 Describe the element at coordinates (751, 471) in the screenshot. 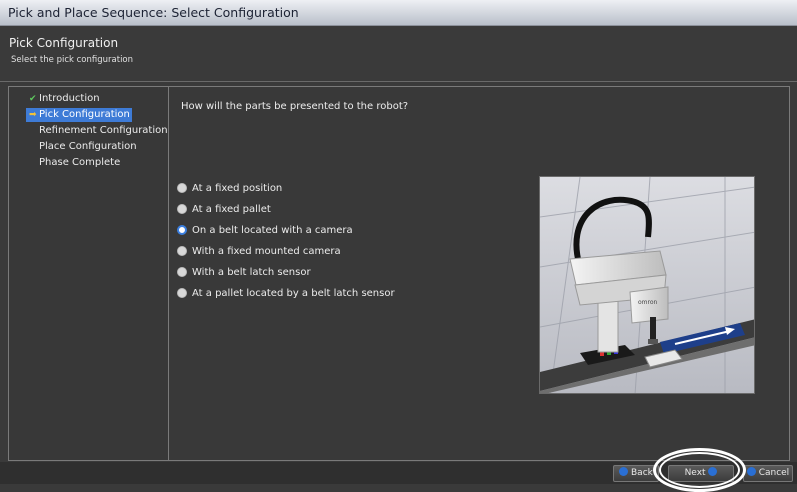

I see `cancel-icon` at that location.